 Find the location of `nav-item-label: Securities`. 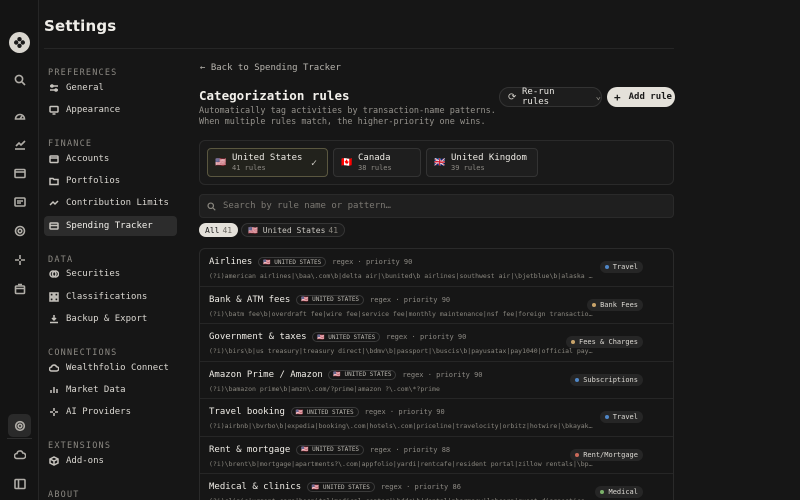

nav-item-label: Securities is located at coordinates (93, 274).